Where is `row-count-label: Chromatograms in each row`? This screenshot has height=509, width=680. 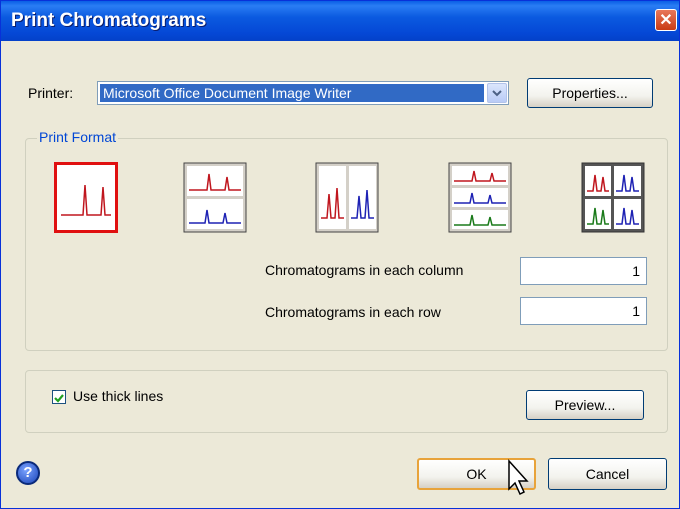 row-count-label: Chromatograms in each row is located at coordinates (353, 312).